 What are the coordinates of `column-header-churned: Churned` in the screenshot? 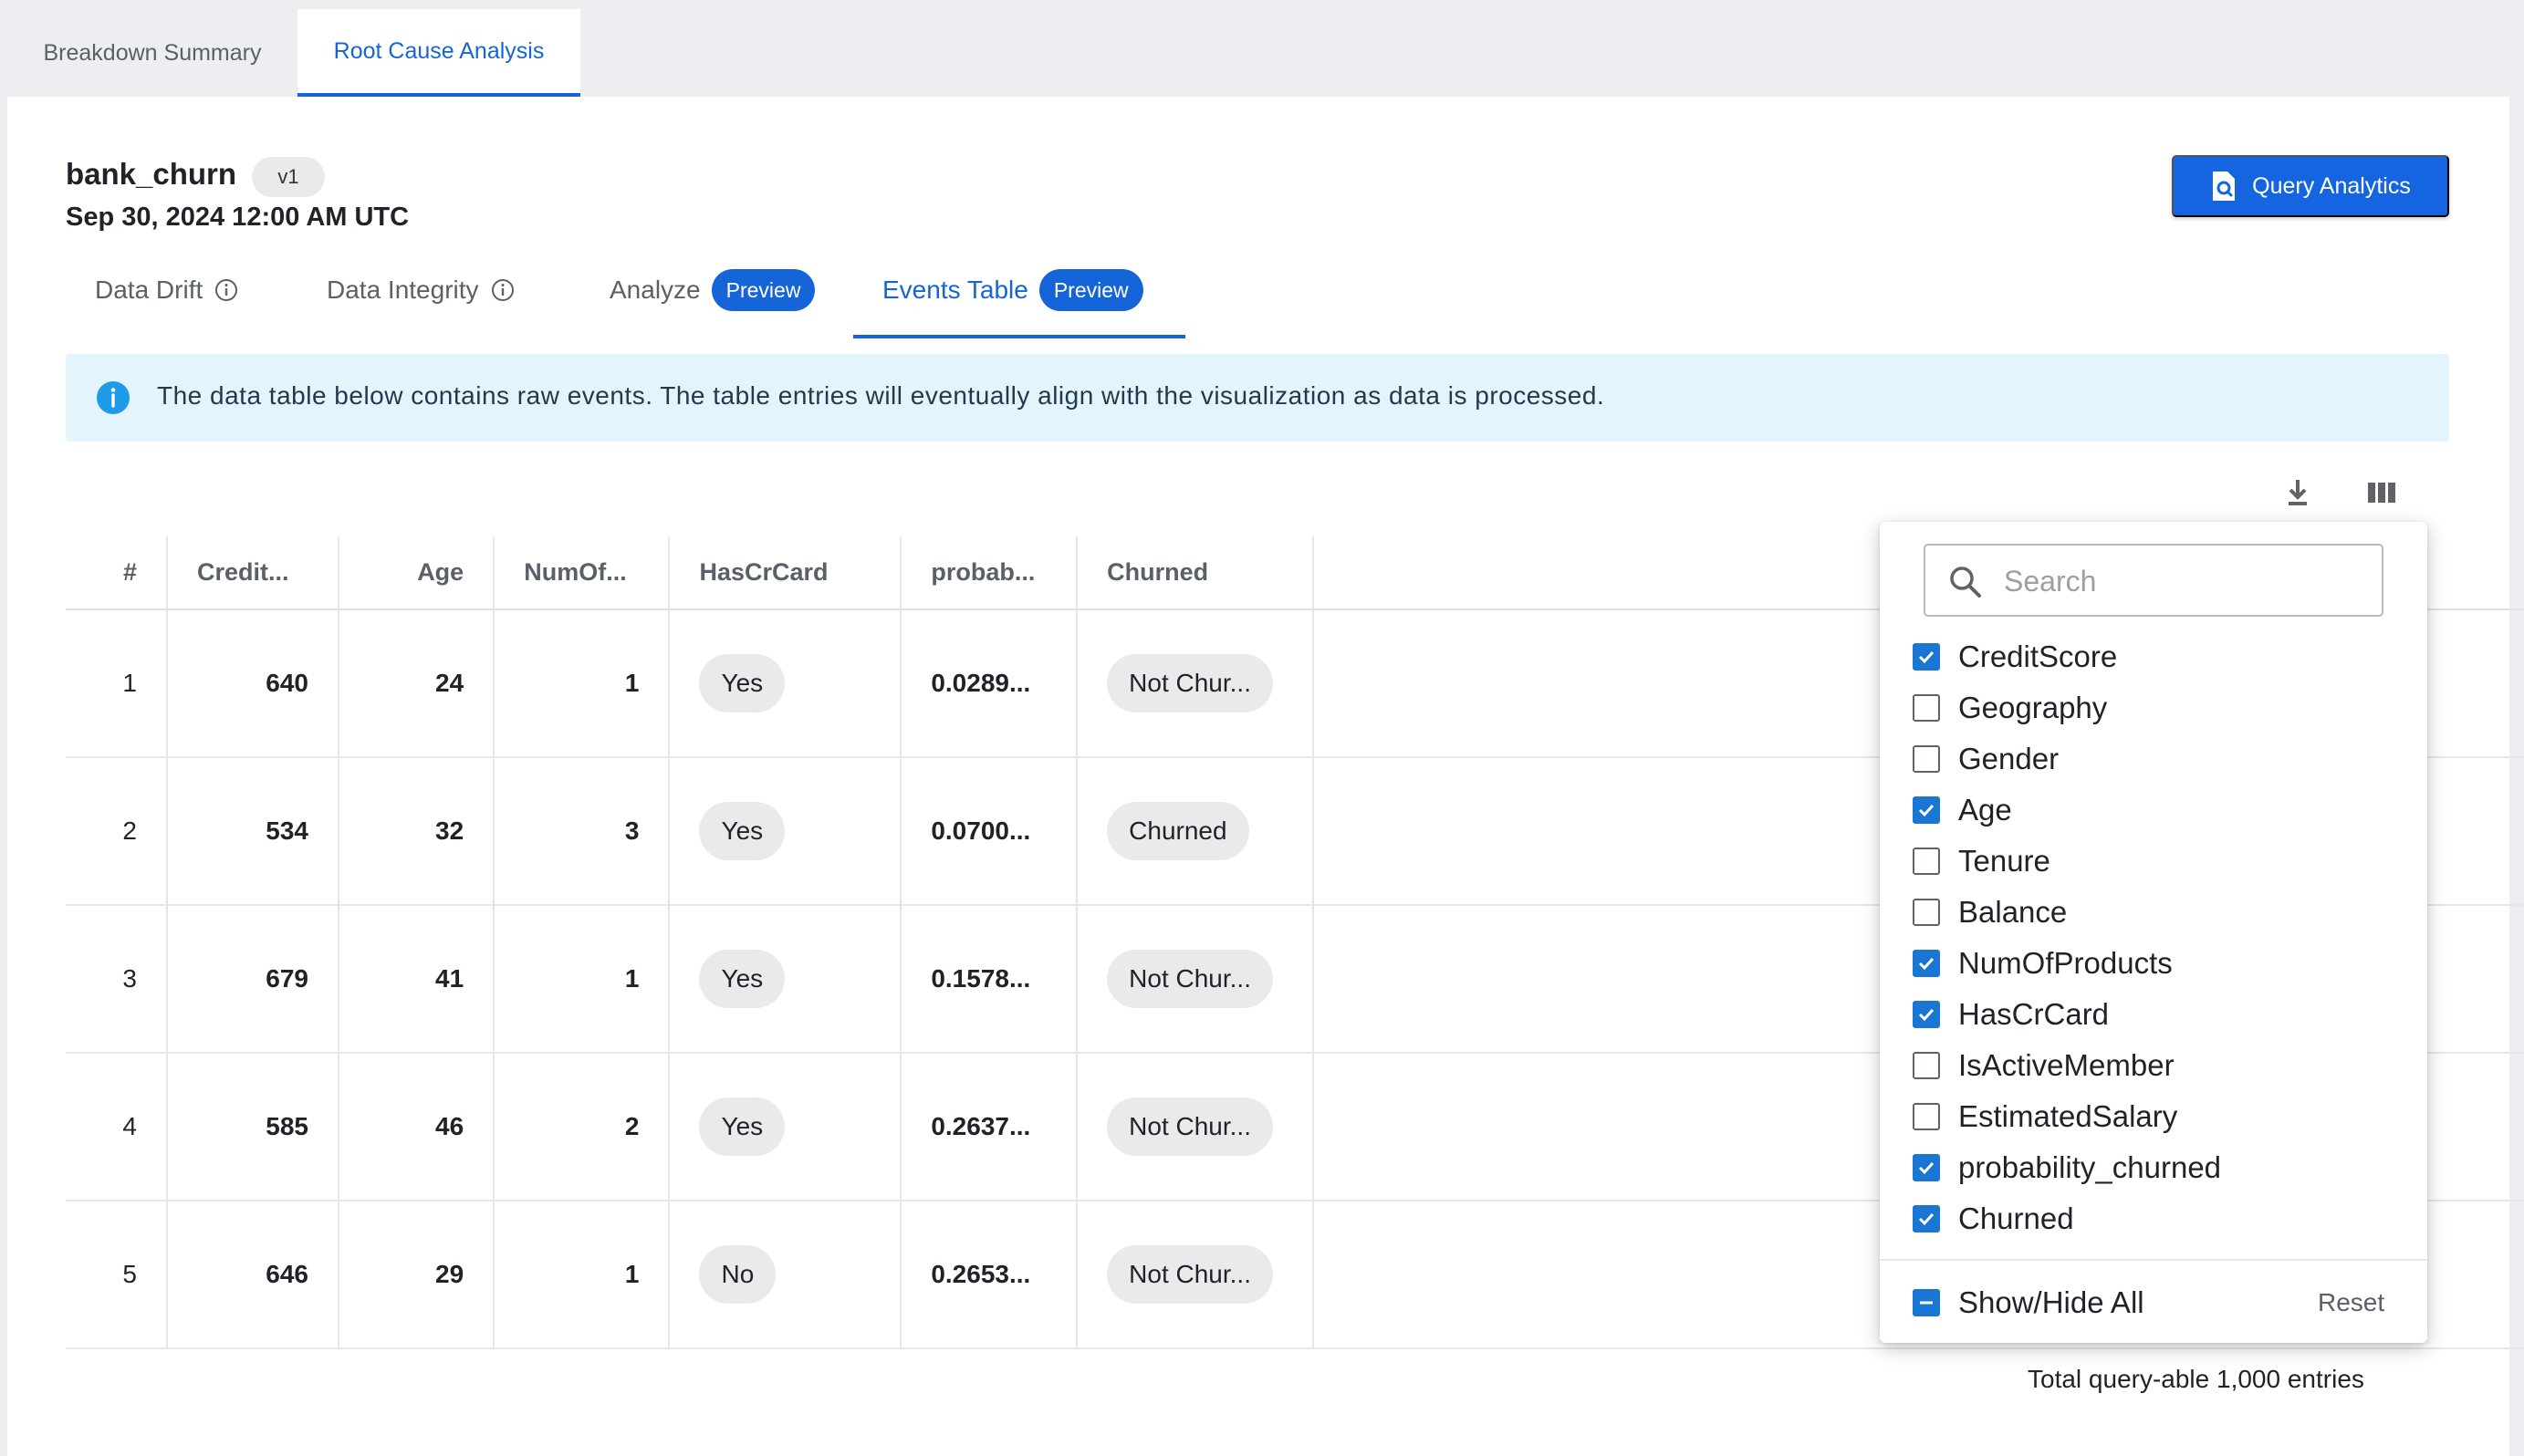 It's located at (1196, 573).